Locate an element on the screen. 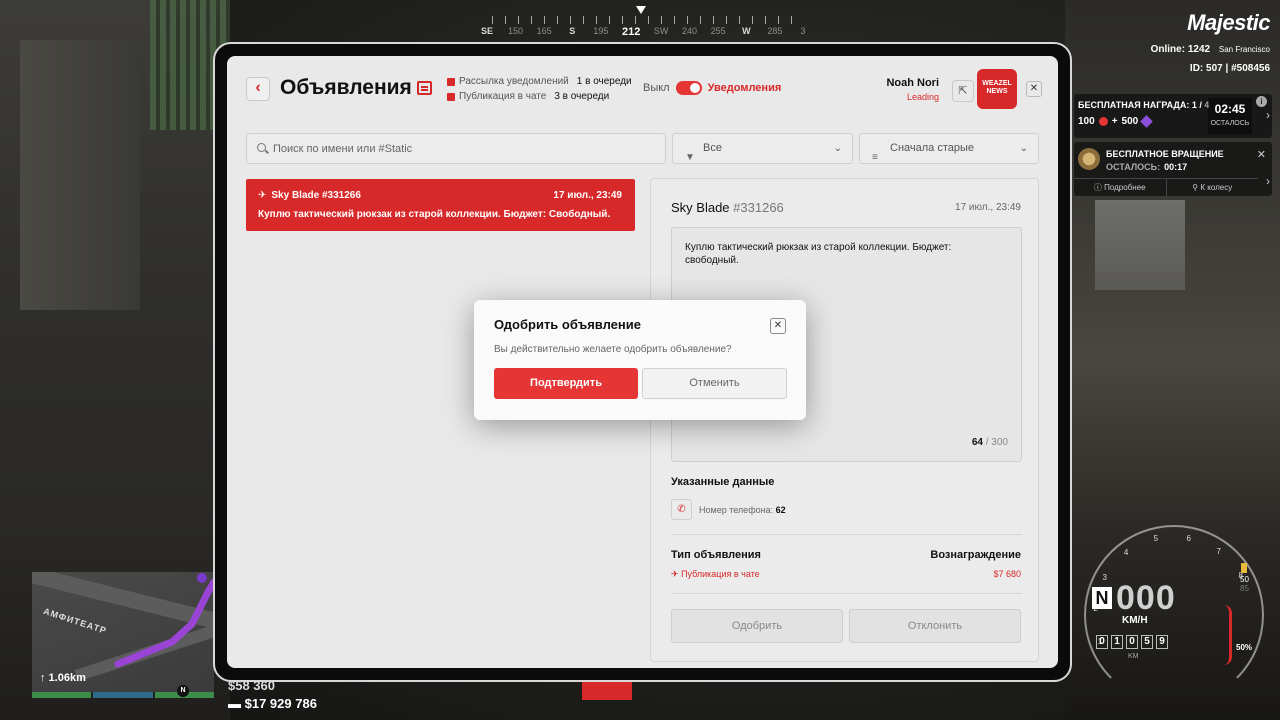  compass-heading: 212 is located at coordinates (631, 32).